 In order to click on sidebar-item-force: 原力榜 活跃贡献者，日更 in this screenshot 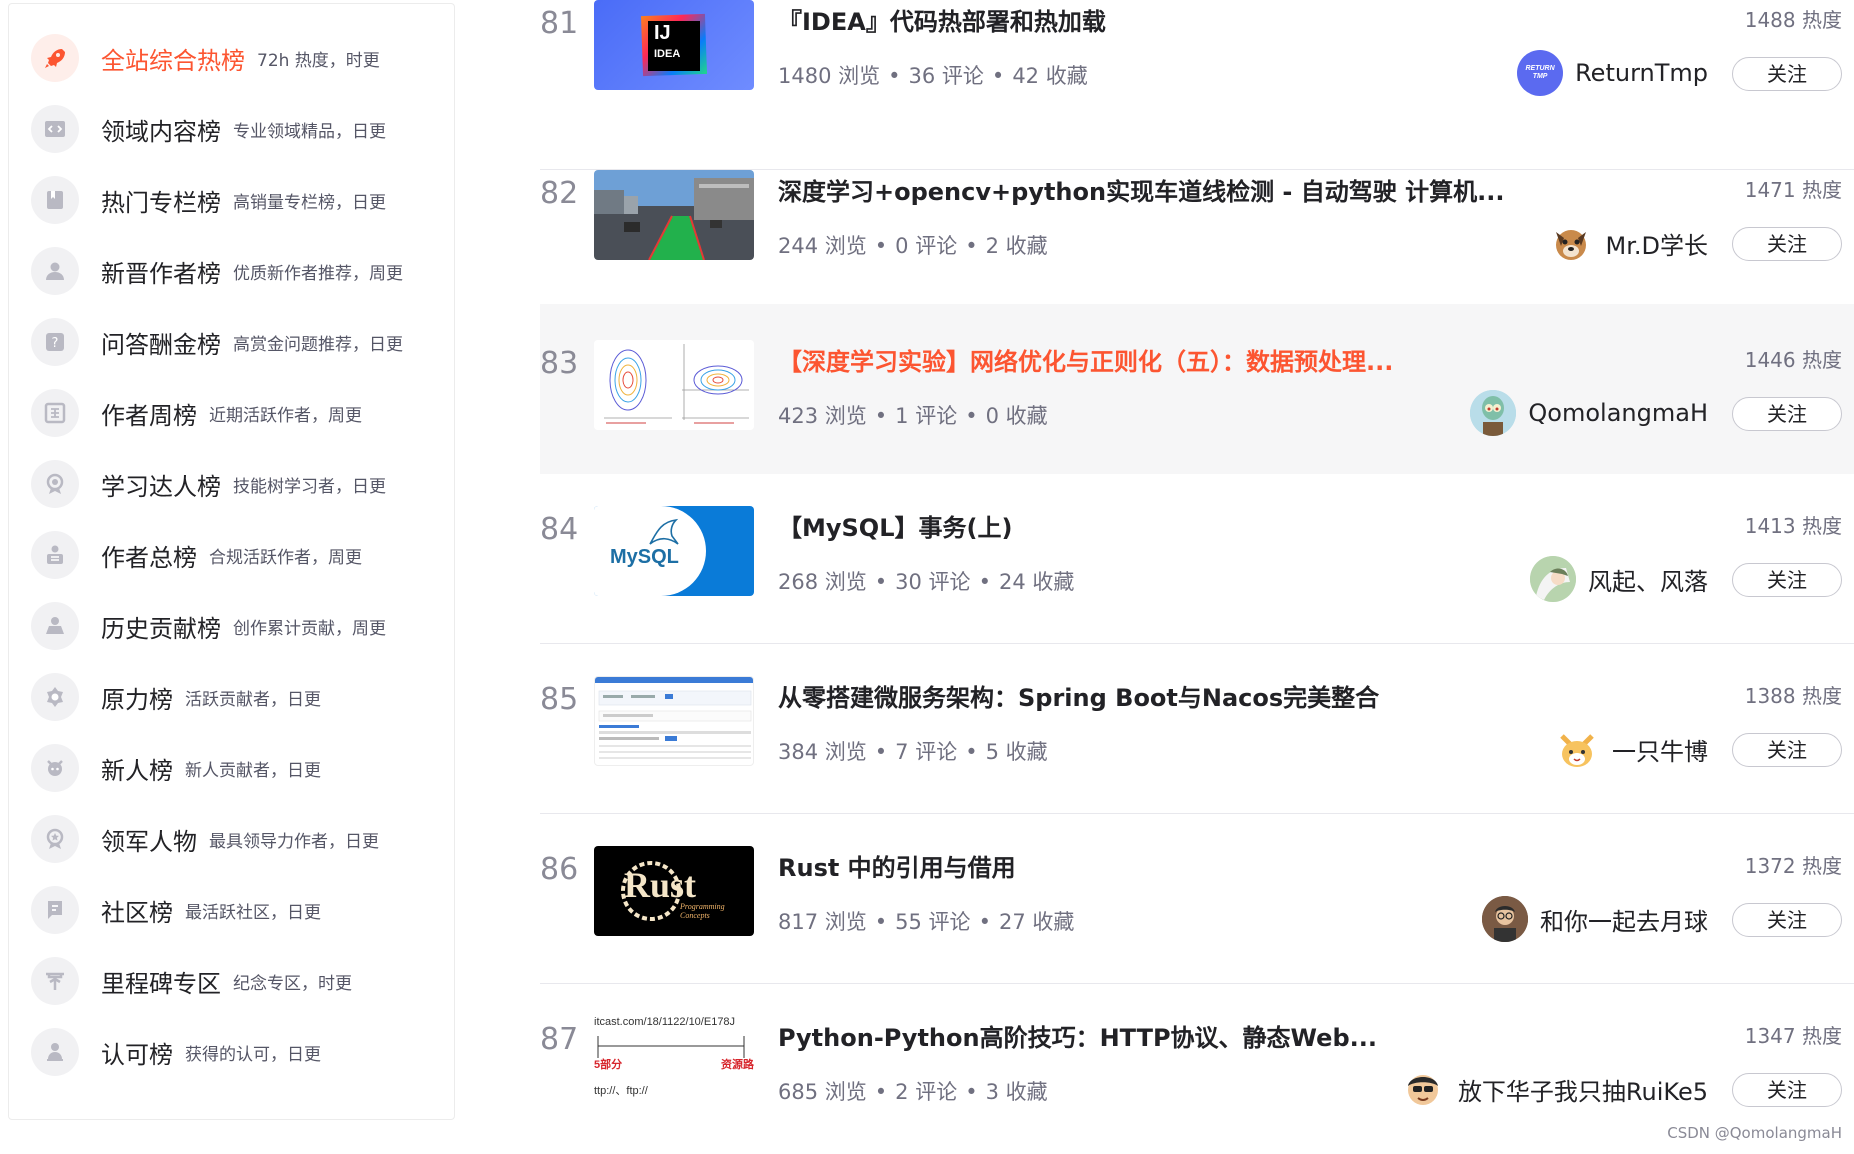, I will do `click(241, 697)`.